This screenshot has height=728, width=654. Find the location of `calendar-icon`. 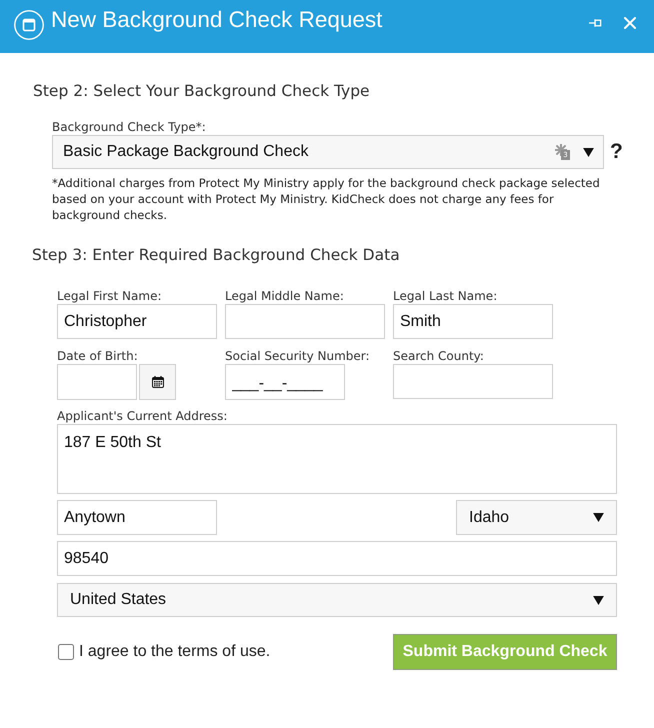

calendar-icon is located at coordinates (158, 382).